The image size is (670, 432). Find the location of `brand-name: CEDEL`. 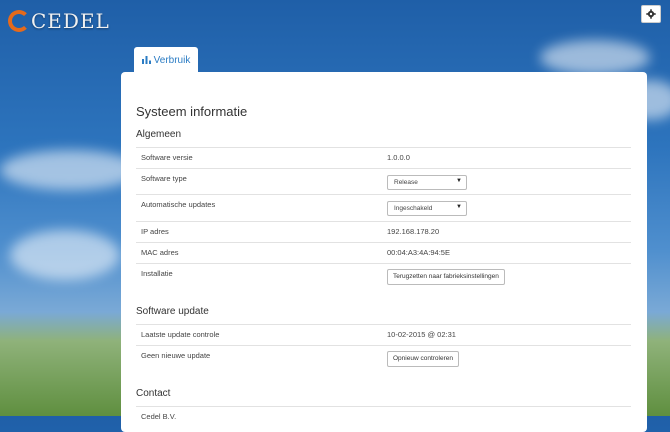

brand-name: CEDEL is located at coordinates (70, 21).